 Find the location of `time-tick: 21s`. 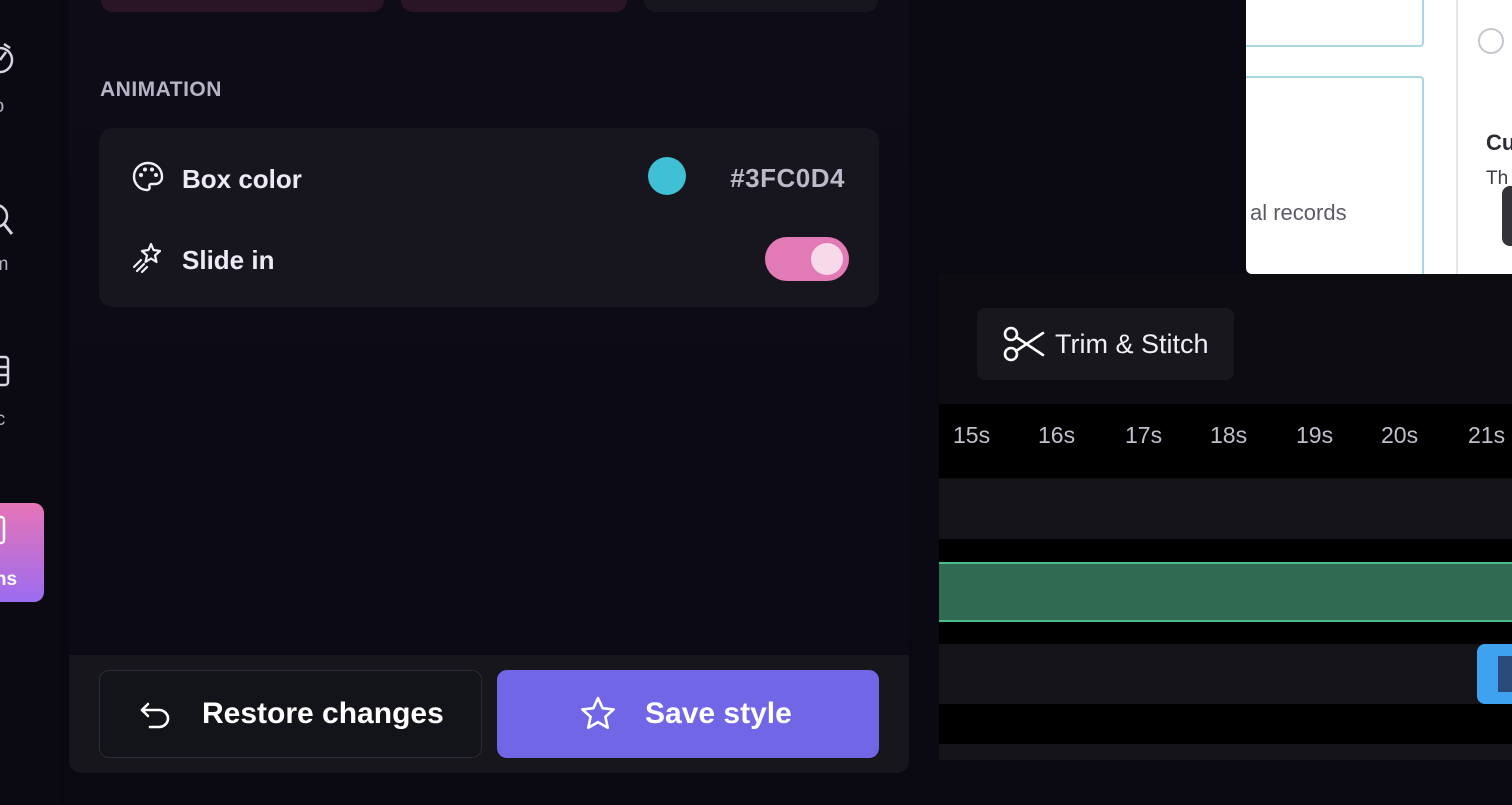

time-tick: 21s is located at coordinates (1487, 435).